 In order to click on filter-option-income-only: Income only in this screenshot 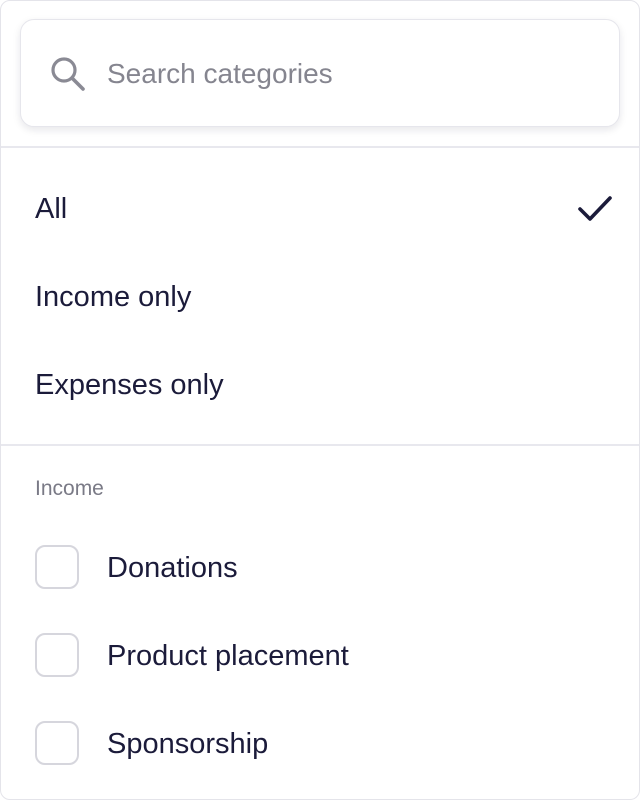, I will do `click(320, 297)`.